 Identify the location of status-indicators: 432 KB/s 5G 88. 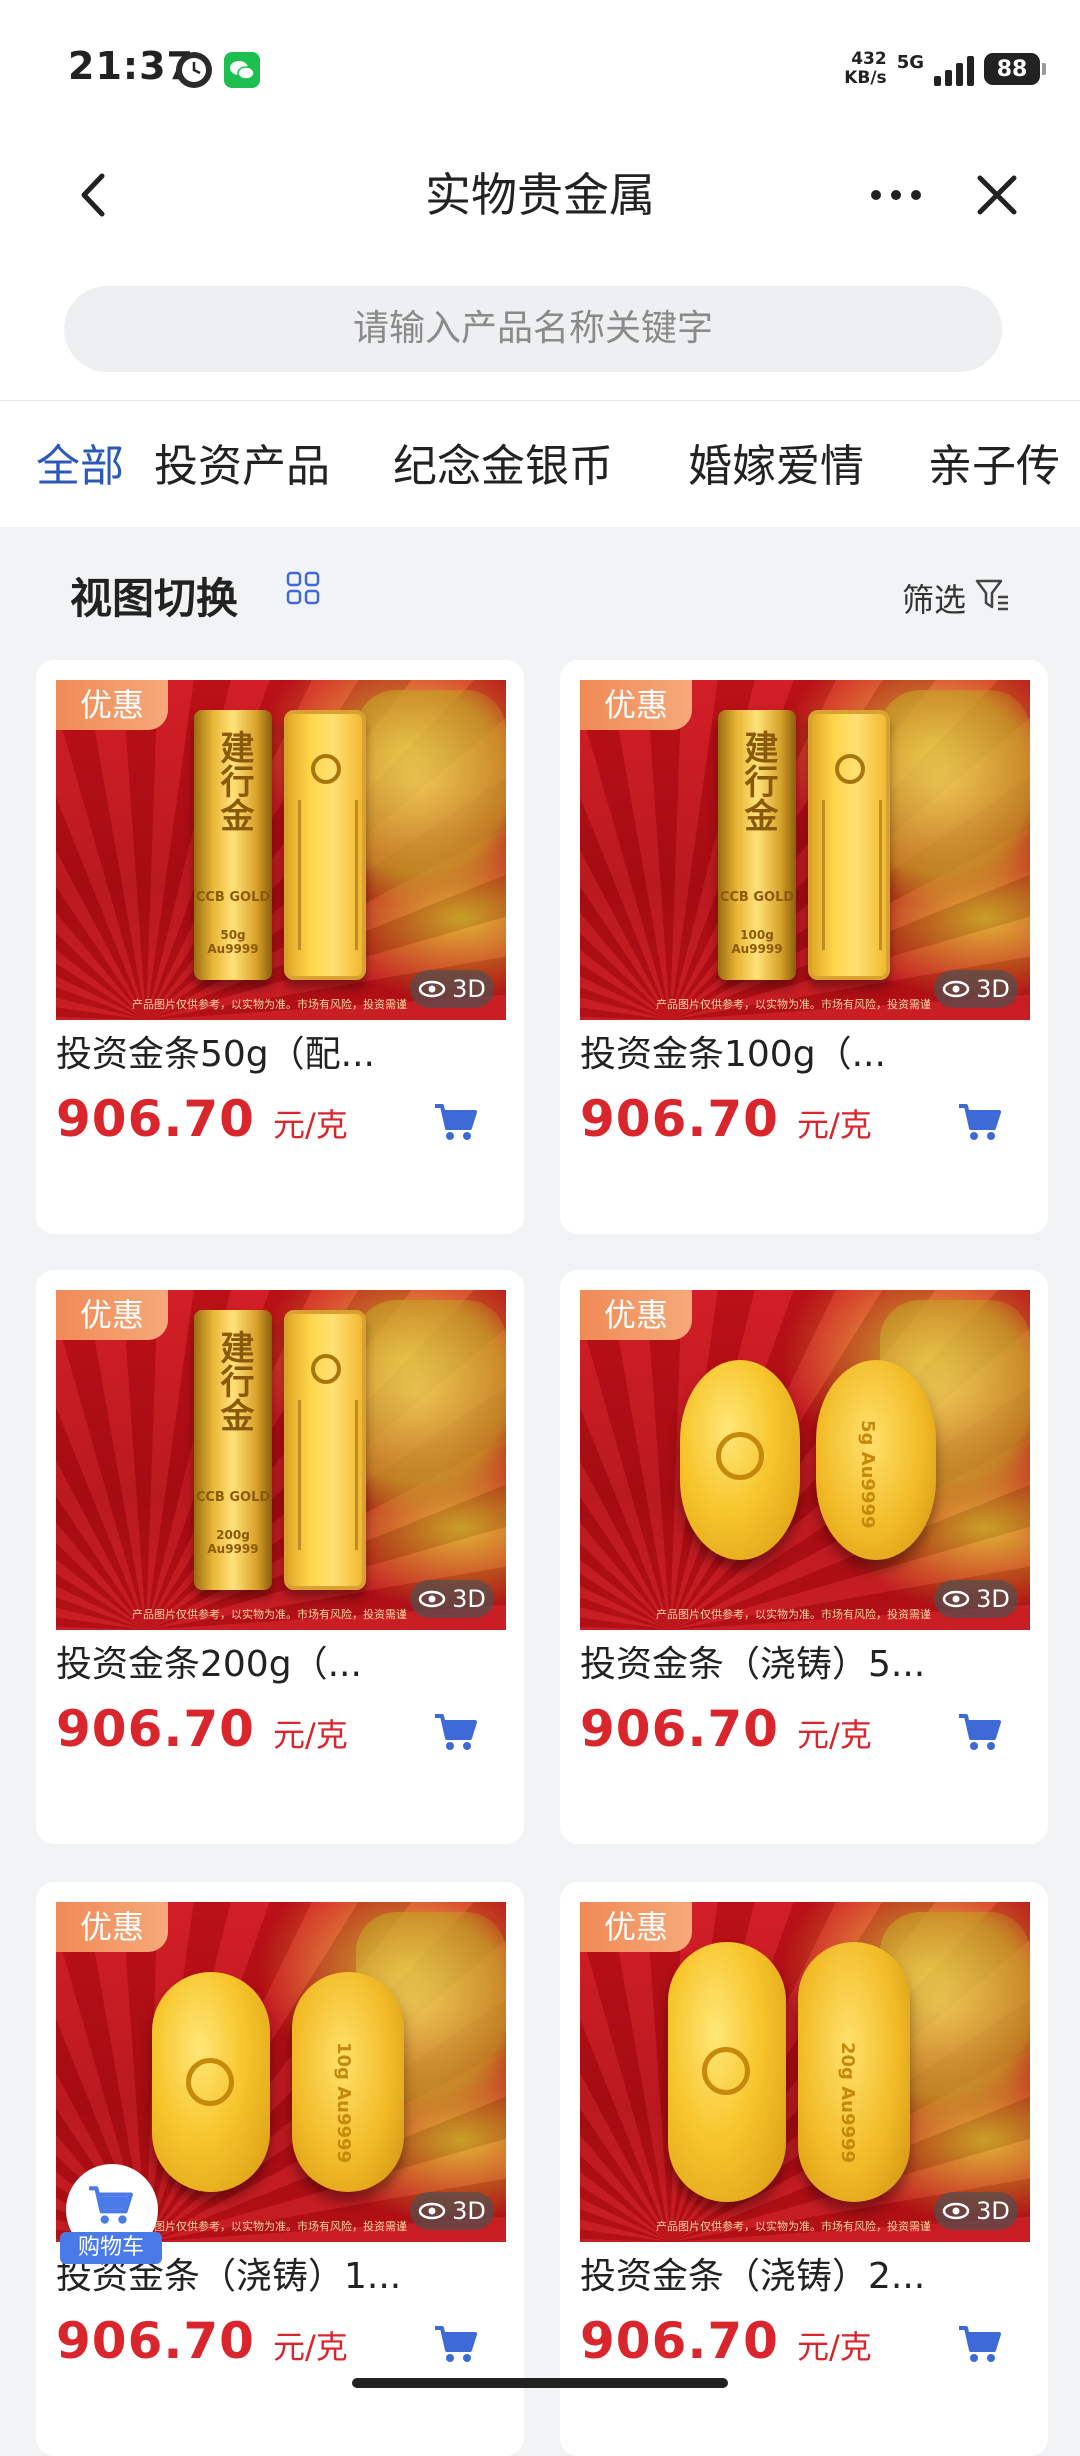
(945, 69).